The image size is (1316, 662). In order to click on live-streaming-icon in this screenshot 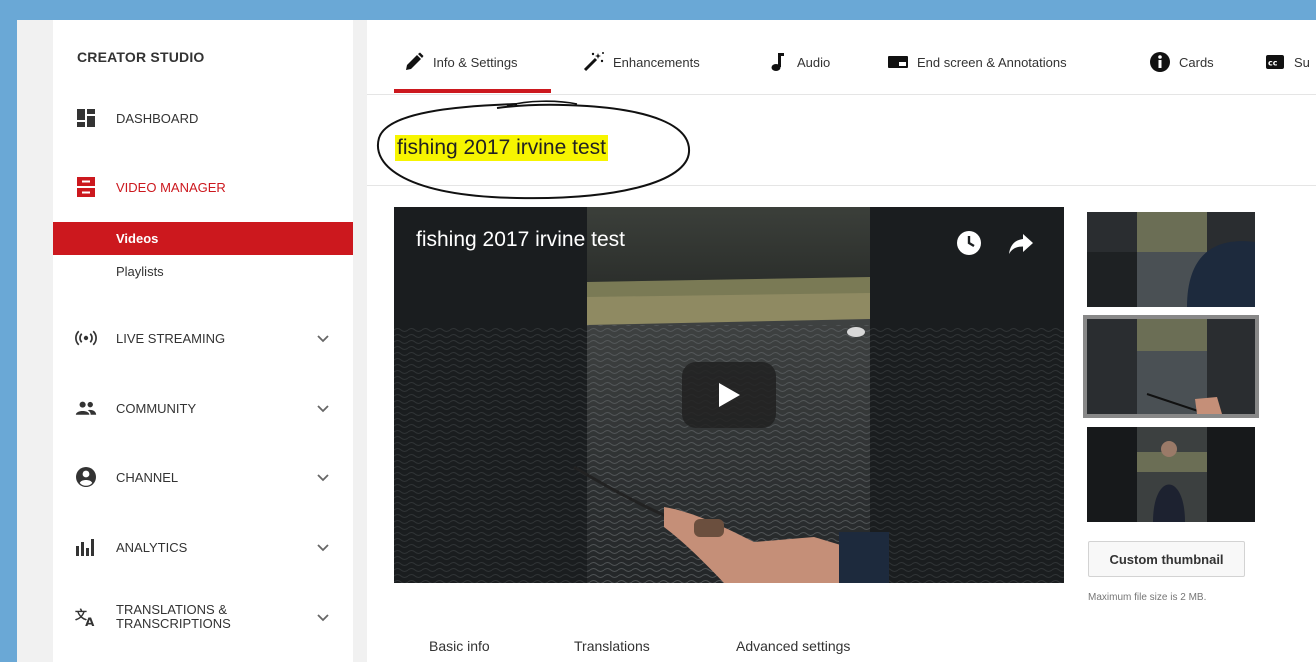, I will do `click(86, 338)`.